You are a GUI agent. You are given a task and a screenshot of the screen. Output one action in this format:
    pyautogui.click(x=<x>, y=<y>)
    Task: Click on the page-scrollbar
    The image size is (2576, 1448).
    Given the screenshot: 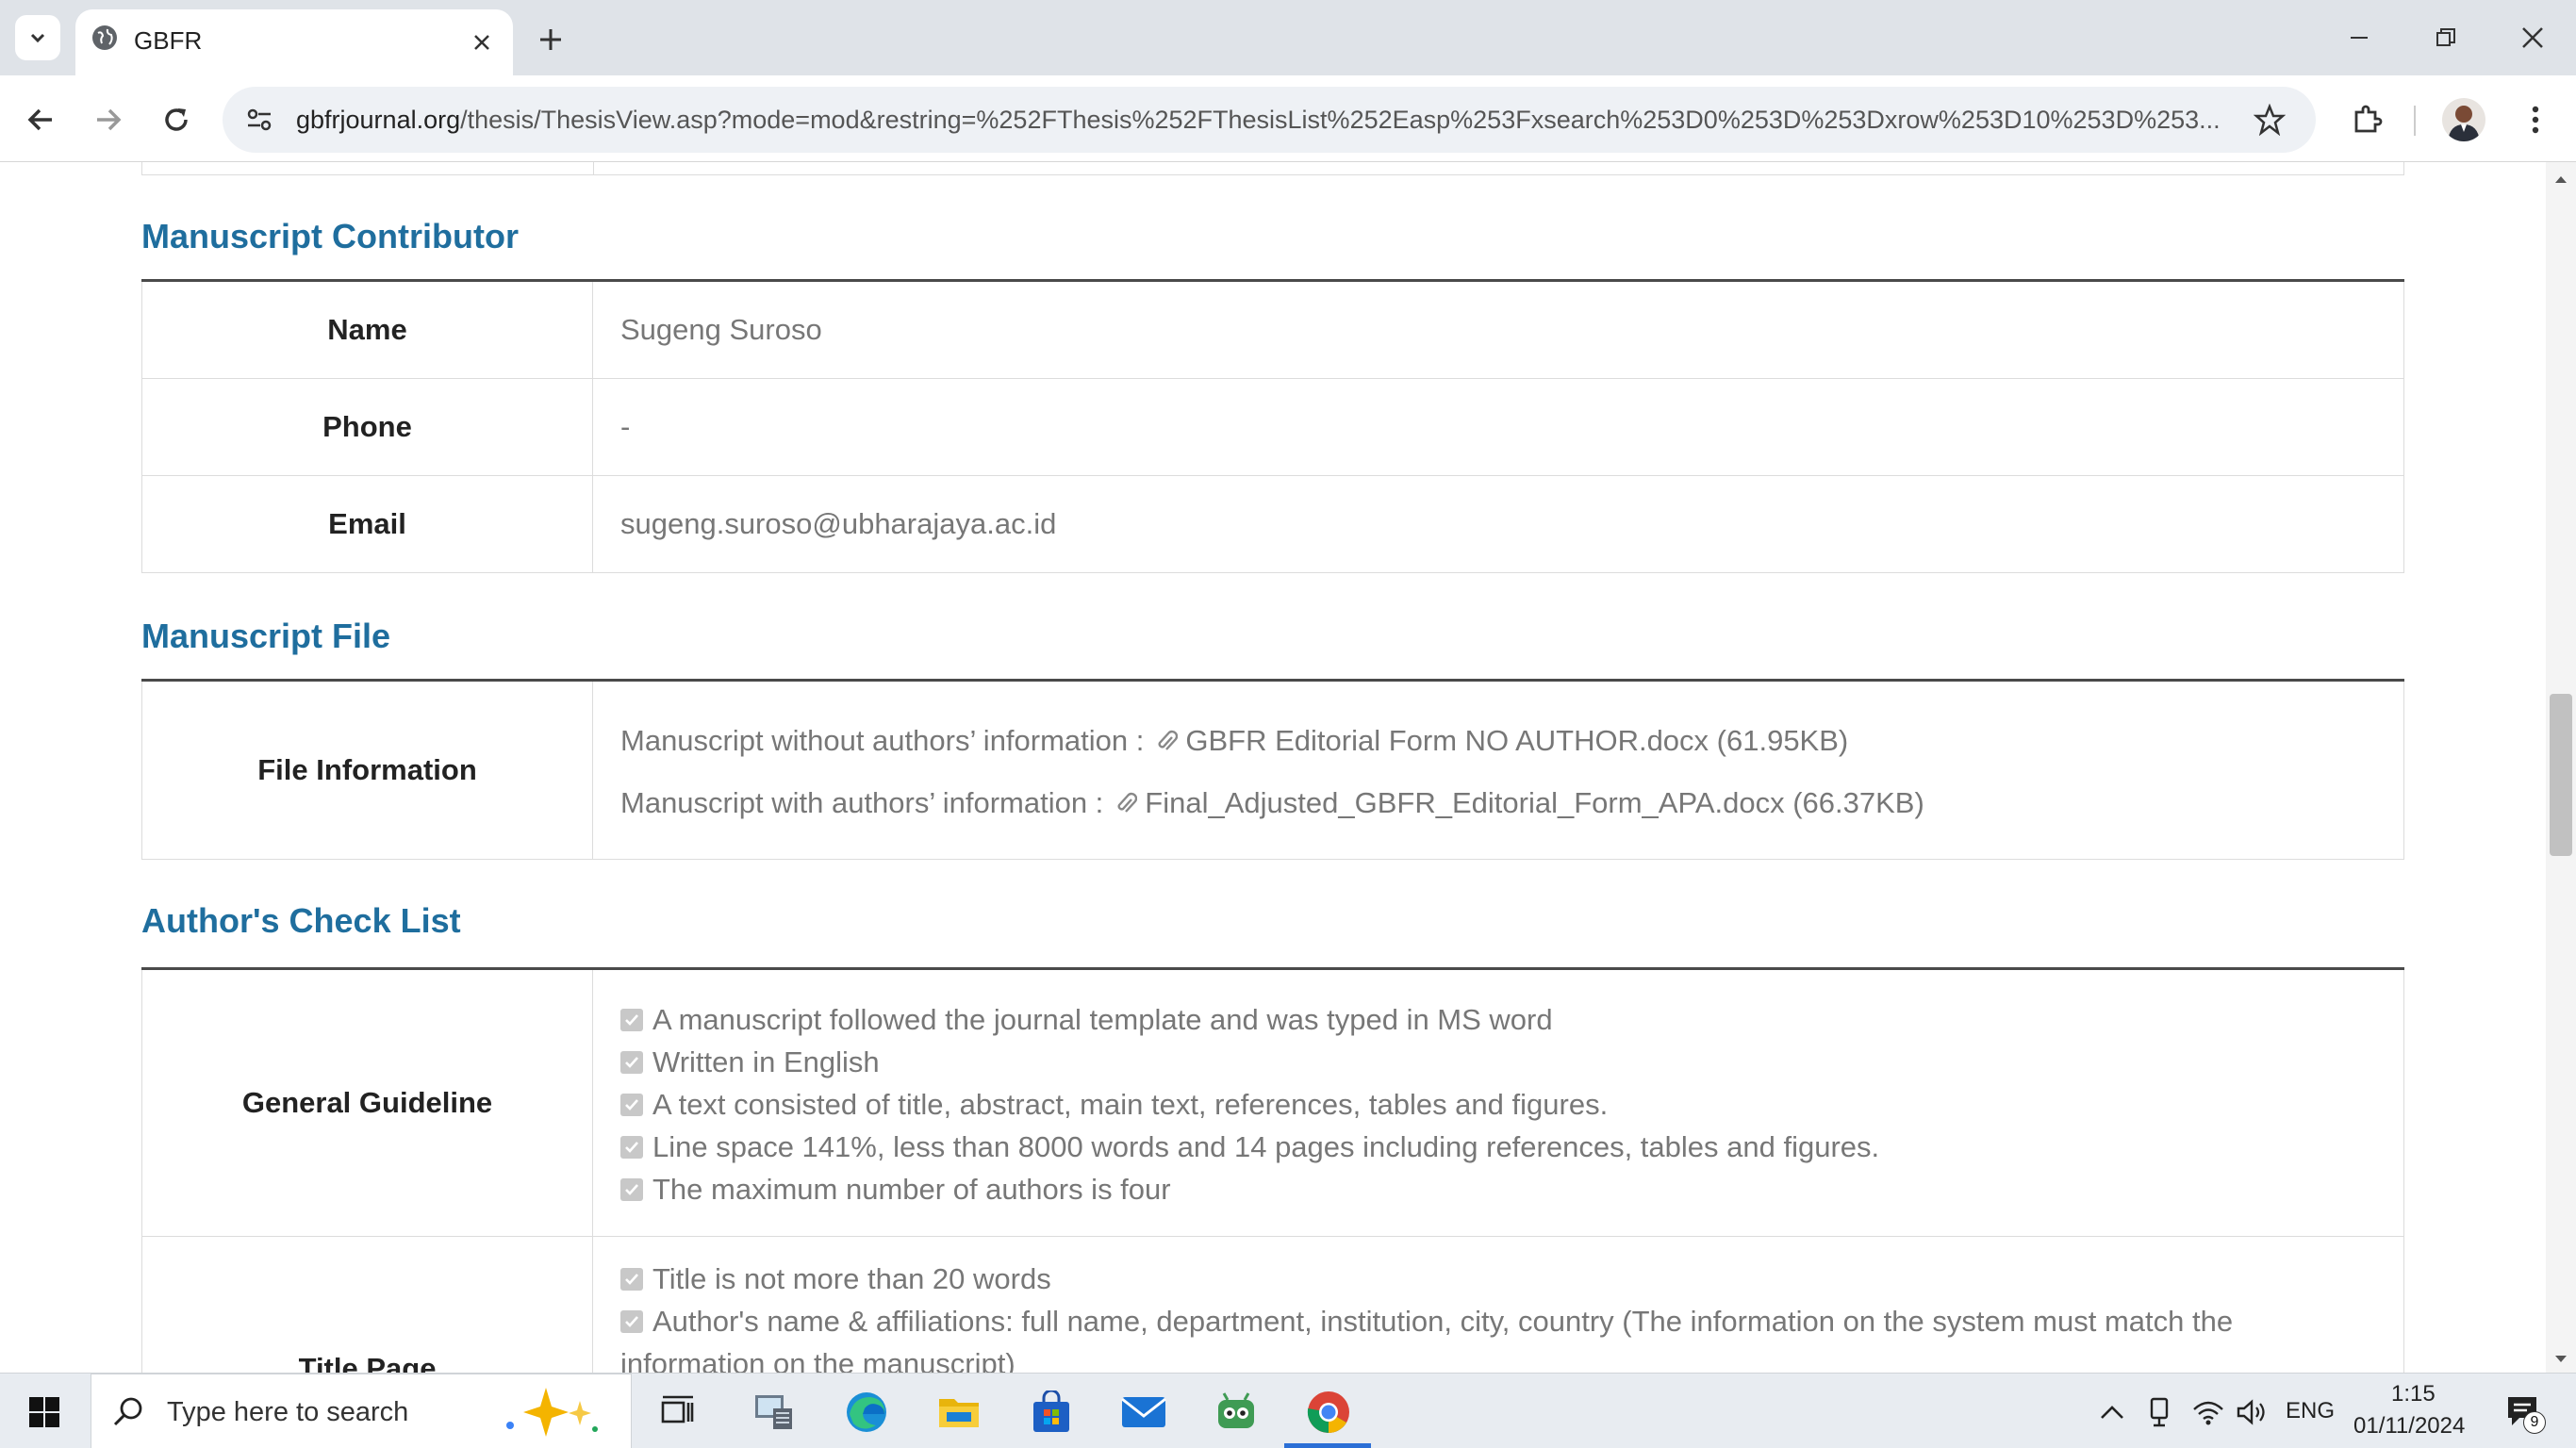 What is the action you would take?
    pyautogui.click(x=2561, y=767)
    